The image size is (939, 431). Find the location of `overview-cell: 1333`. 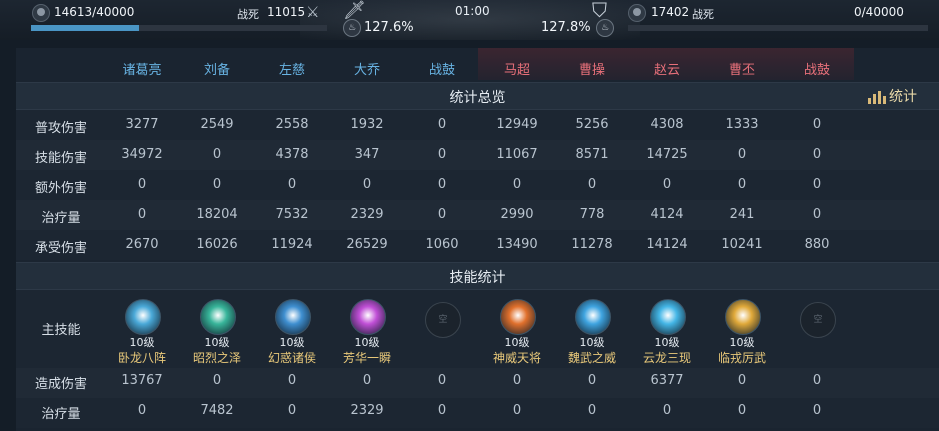

overview-cell: 1333 is located at coordinates (742, 124).